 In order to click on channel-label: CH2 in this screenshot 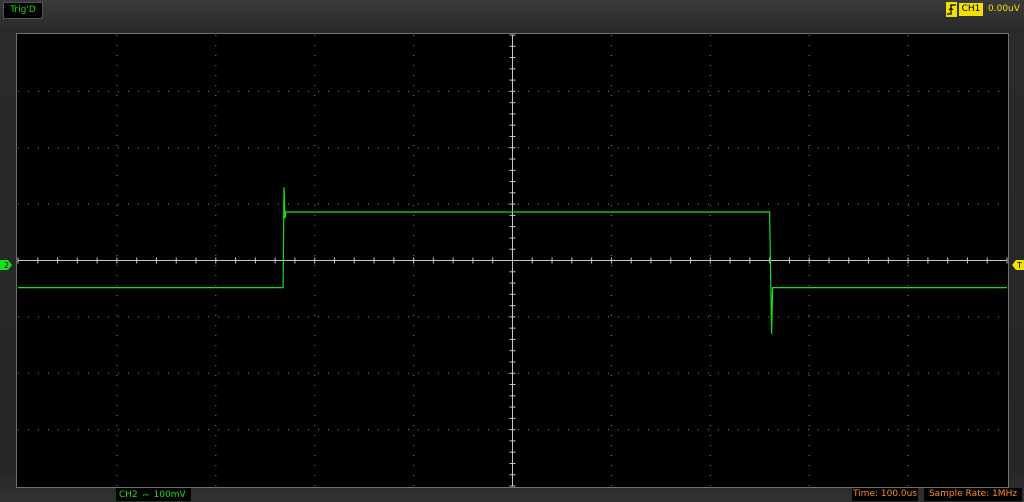, I will do `click(128, 495)`.